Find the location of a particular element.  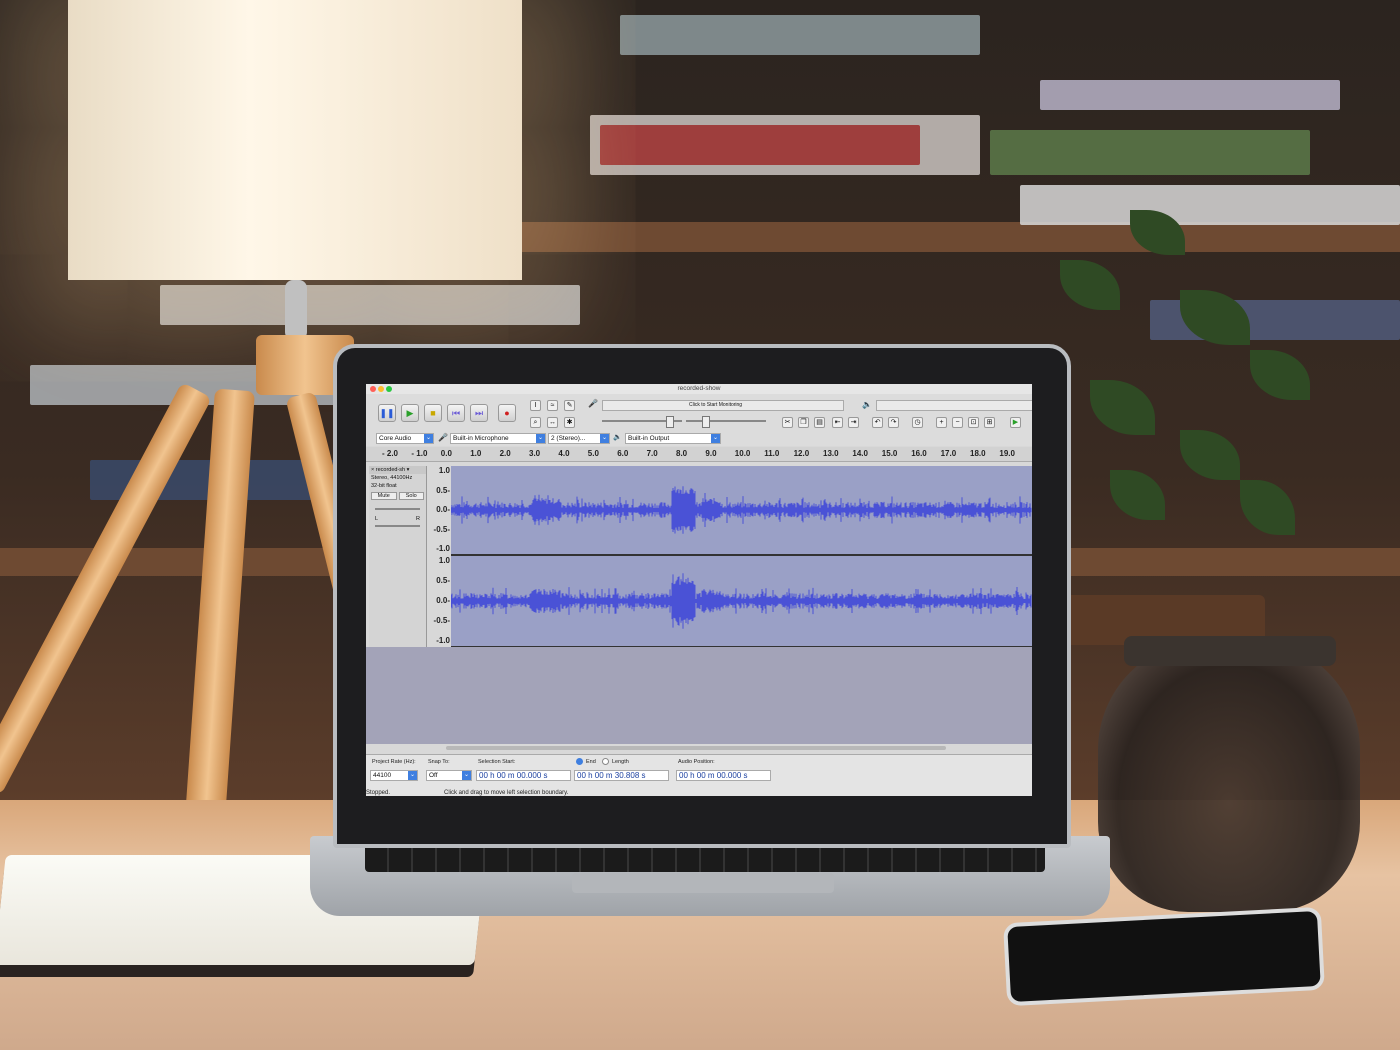

ruler-tick: 12.0 is located at coordinates (801, 453).